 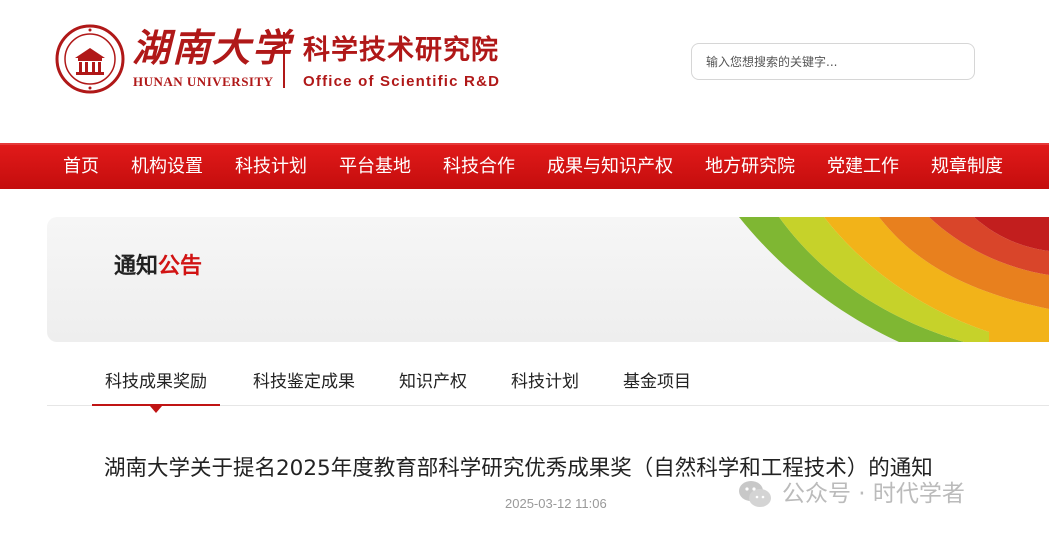 I want to click on watermark: 公众号 · 时代学者, so click(x=851, y=494).